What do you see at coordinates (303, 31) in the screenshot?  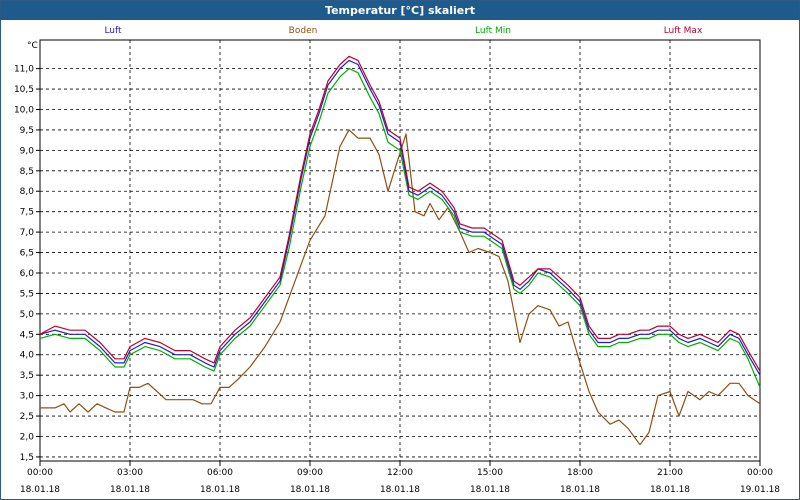 I see `legend-entry-boden: Boden` at bounding box center [303, 31].